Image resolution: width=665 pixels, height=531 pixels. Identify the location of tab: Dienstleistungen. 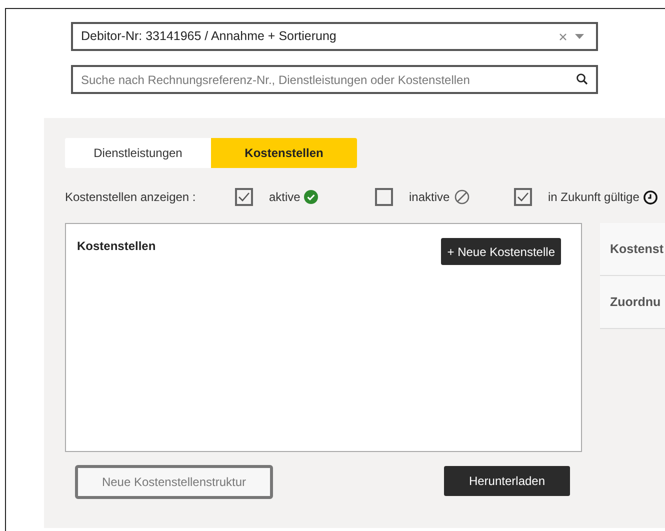
(138, 153).